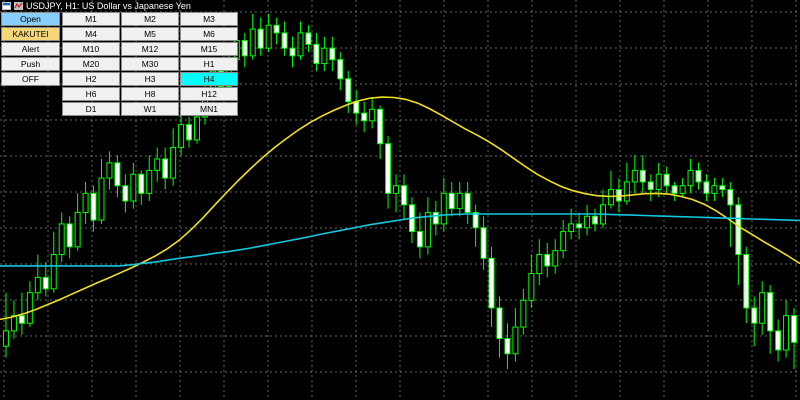  Describe the element at coordinates (91, 64) in the screenshot. I see `timeframe-button-m20: M20` at that location.